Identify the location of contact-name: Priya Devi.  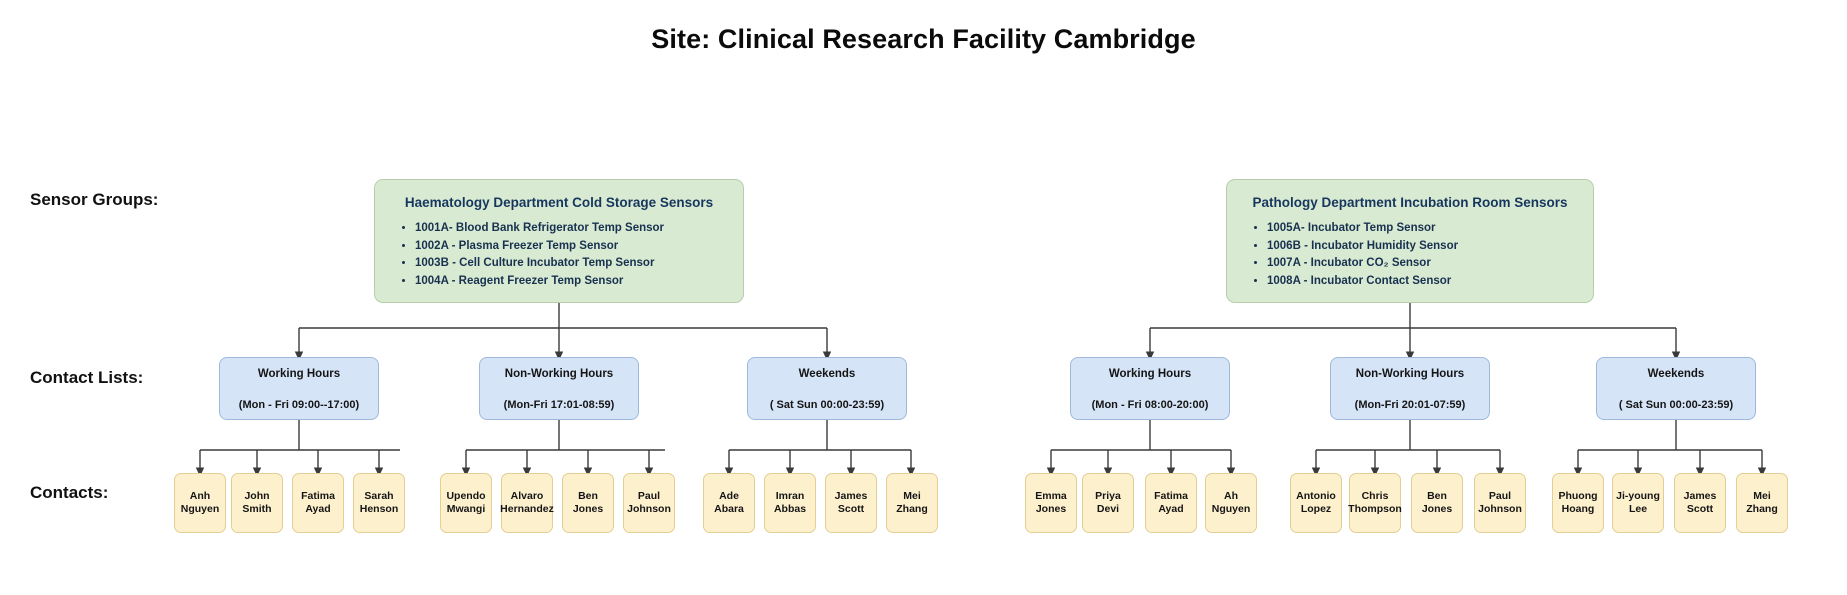
(1108, 502).